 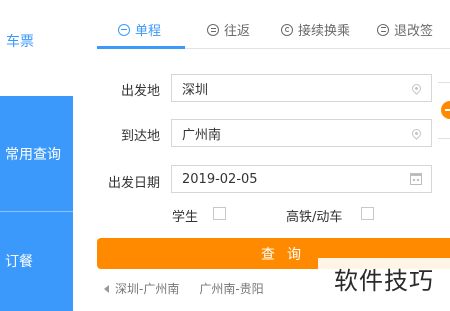 What do you see at coordinates (445, 110) in the screenshot?
I see `swap-stations-button` at bounding box center [445, 110].